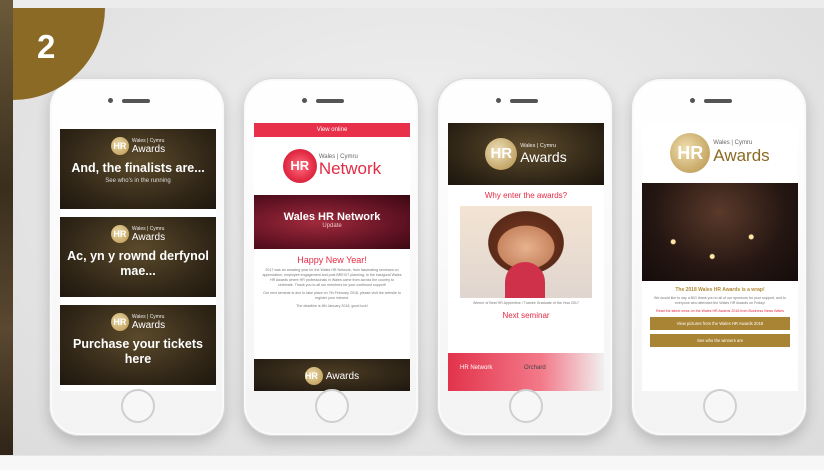 This screenshot has height=470, width=824. I want to click on left-edge-strip, so click(6, 235).